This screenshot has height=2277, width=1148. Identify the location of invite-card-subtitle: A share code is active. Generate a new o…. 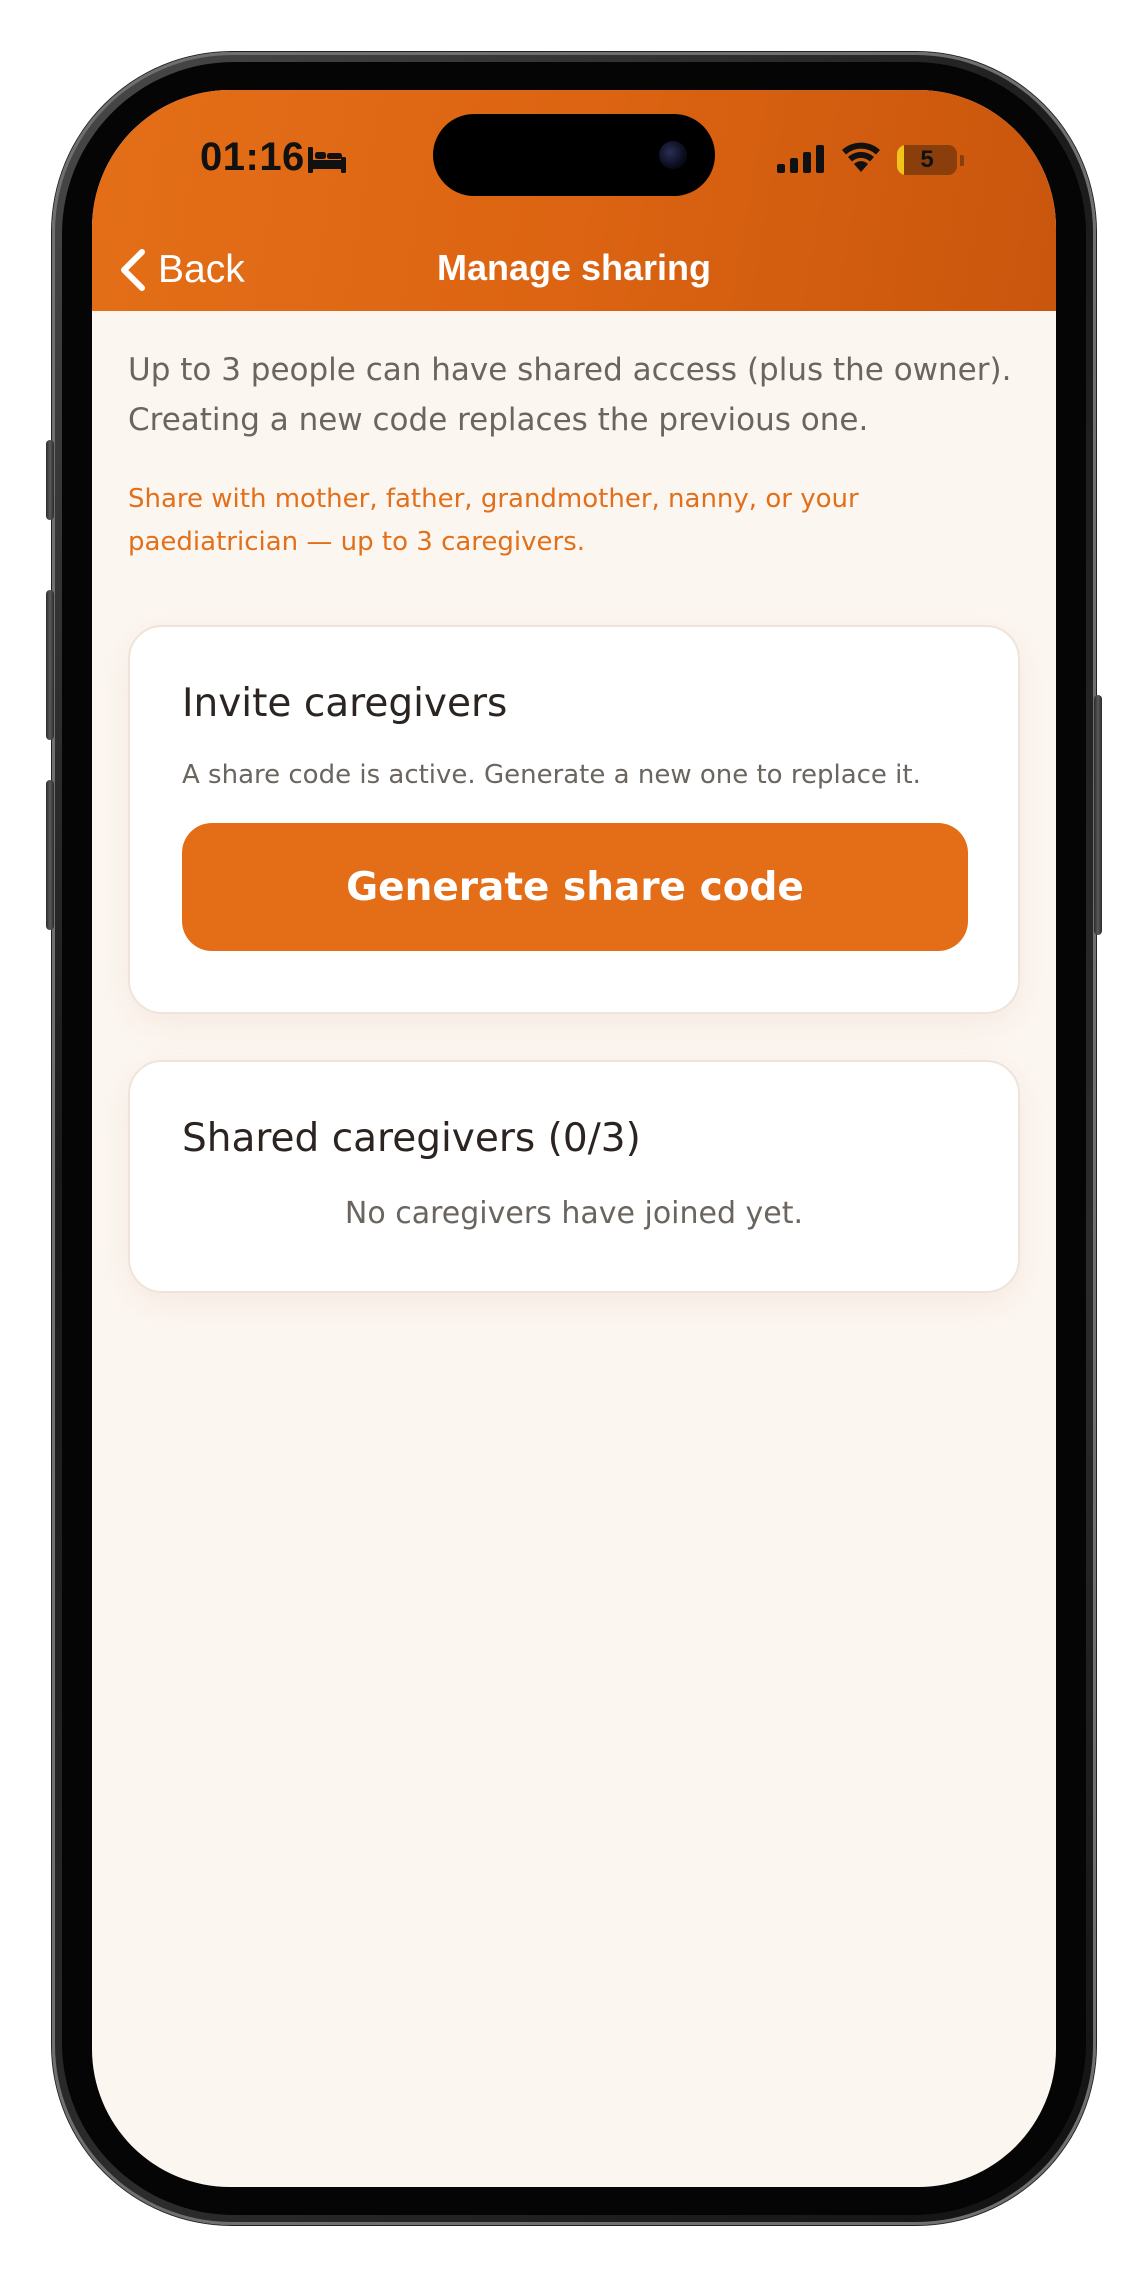
(551, 775).